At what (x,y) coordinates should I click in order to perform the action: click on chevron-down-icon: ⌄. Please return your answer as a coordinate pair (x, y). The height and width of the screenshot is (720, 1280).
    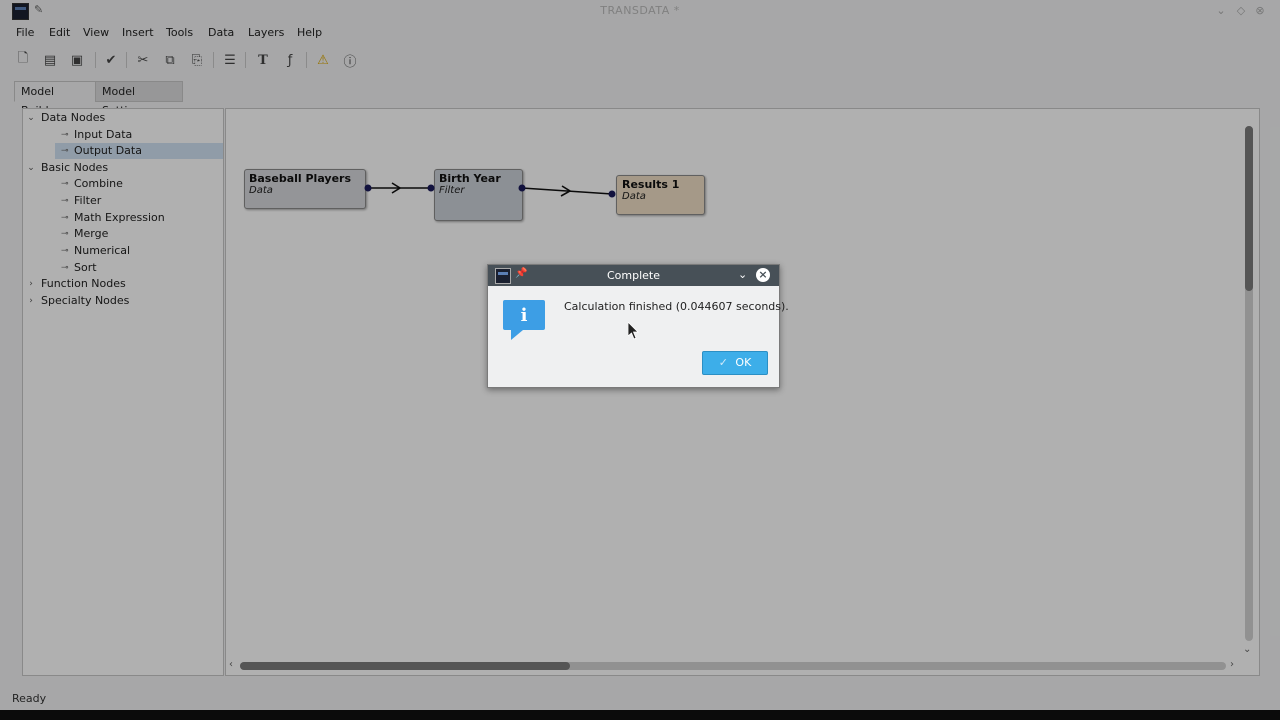
    Looking at the image, I should click on (742, 274).